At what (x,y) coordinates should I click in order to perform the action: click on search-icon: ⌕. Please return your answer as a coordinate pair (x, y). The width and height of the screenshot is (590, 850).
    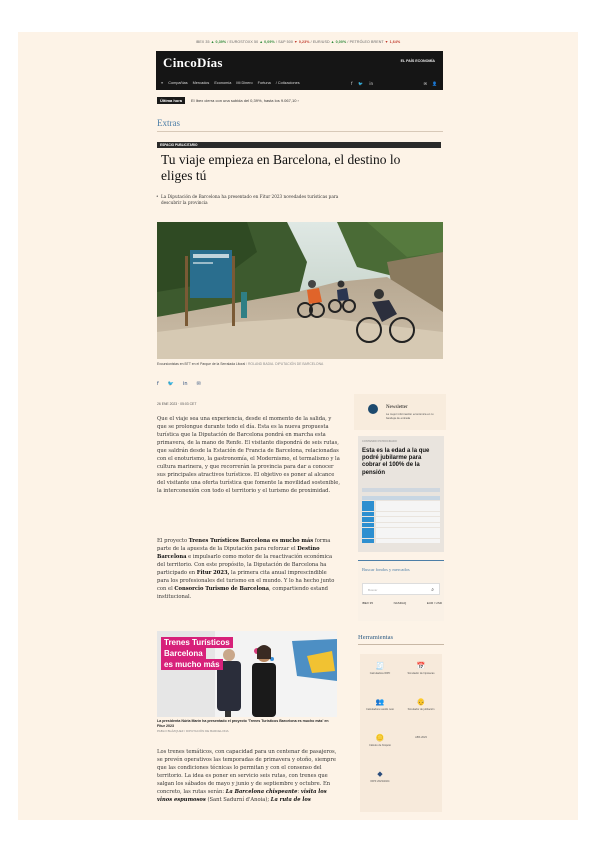
    Looking at the image, I should click on (432, 590).